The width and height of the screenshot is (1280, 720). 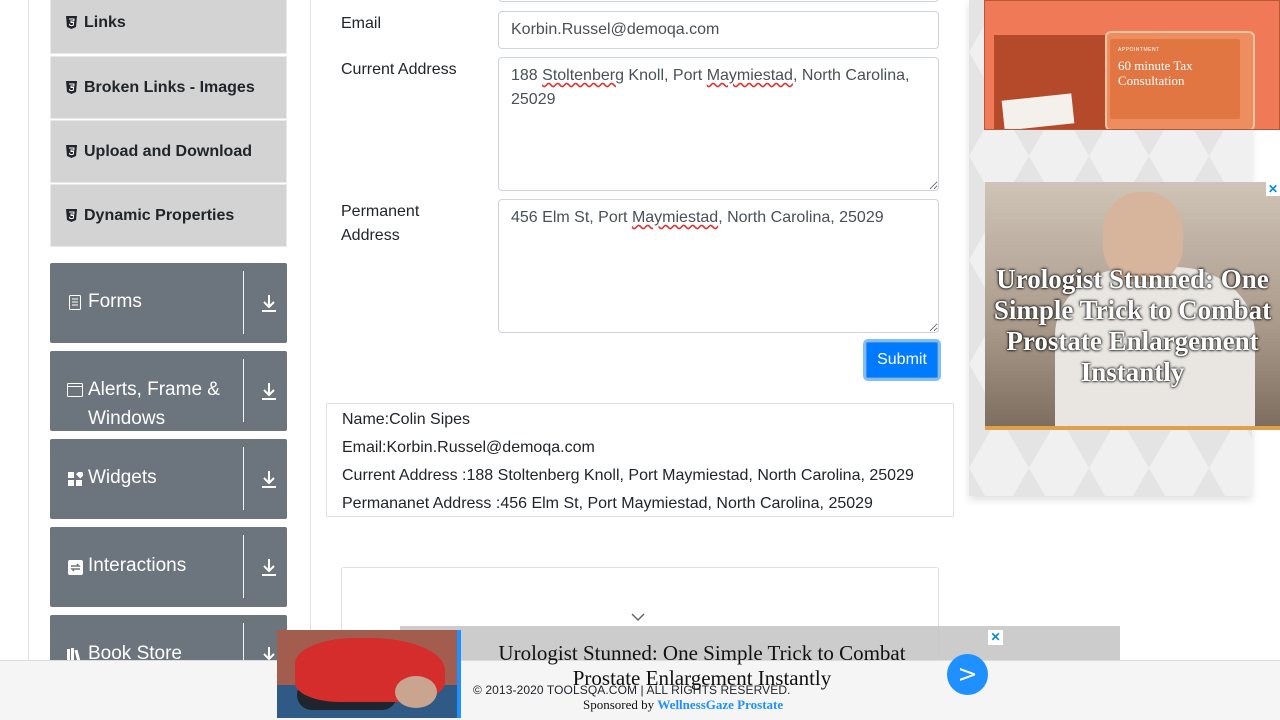 I want to click on sidebar-item-dynamic-properties: Dynamic Properties, so click(x=168, y=215).